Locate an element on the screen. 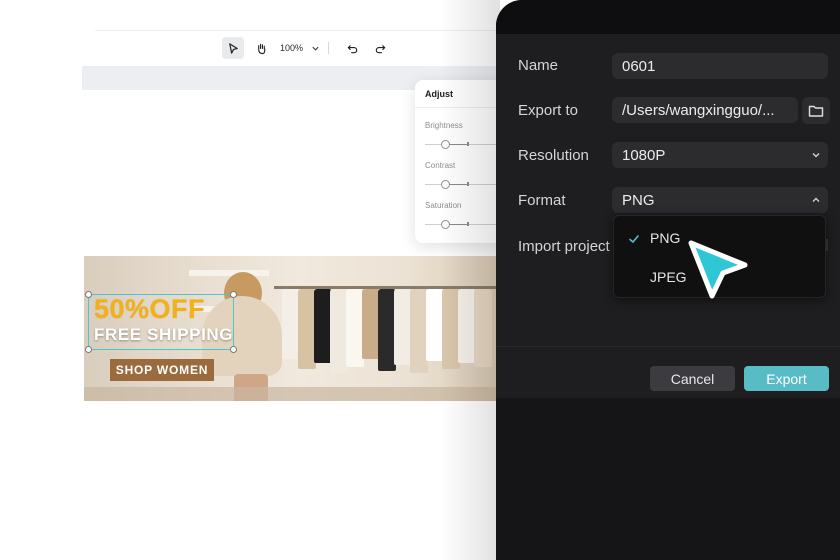 The width and height of the screenshot is (840, 560). redo-button is located at coordinates (380, 48).